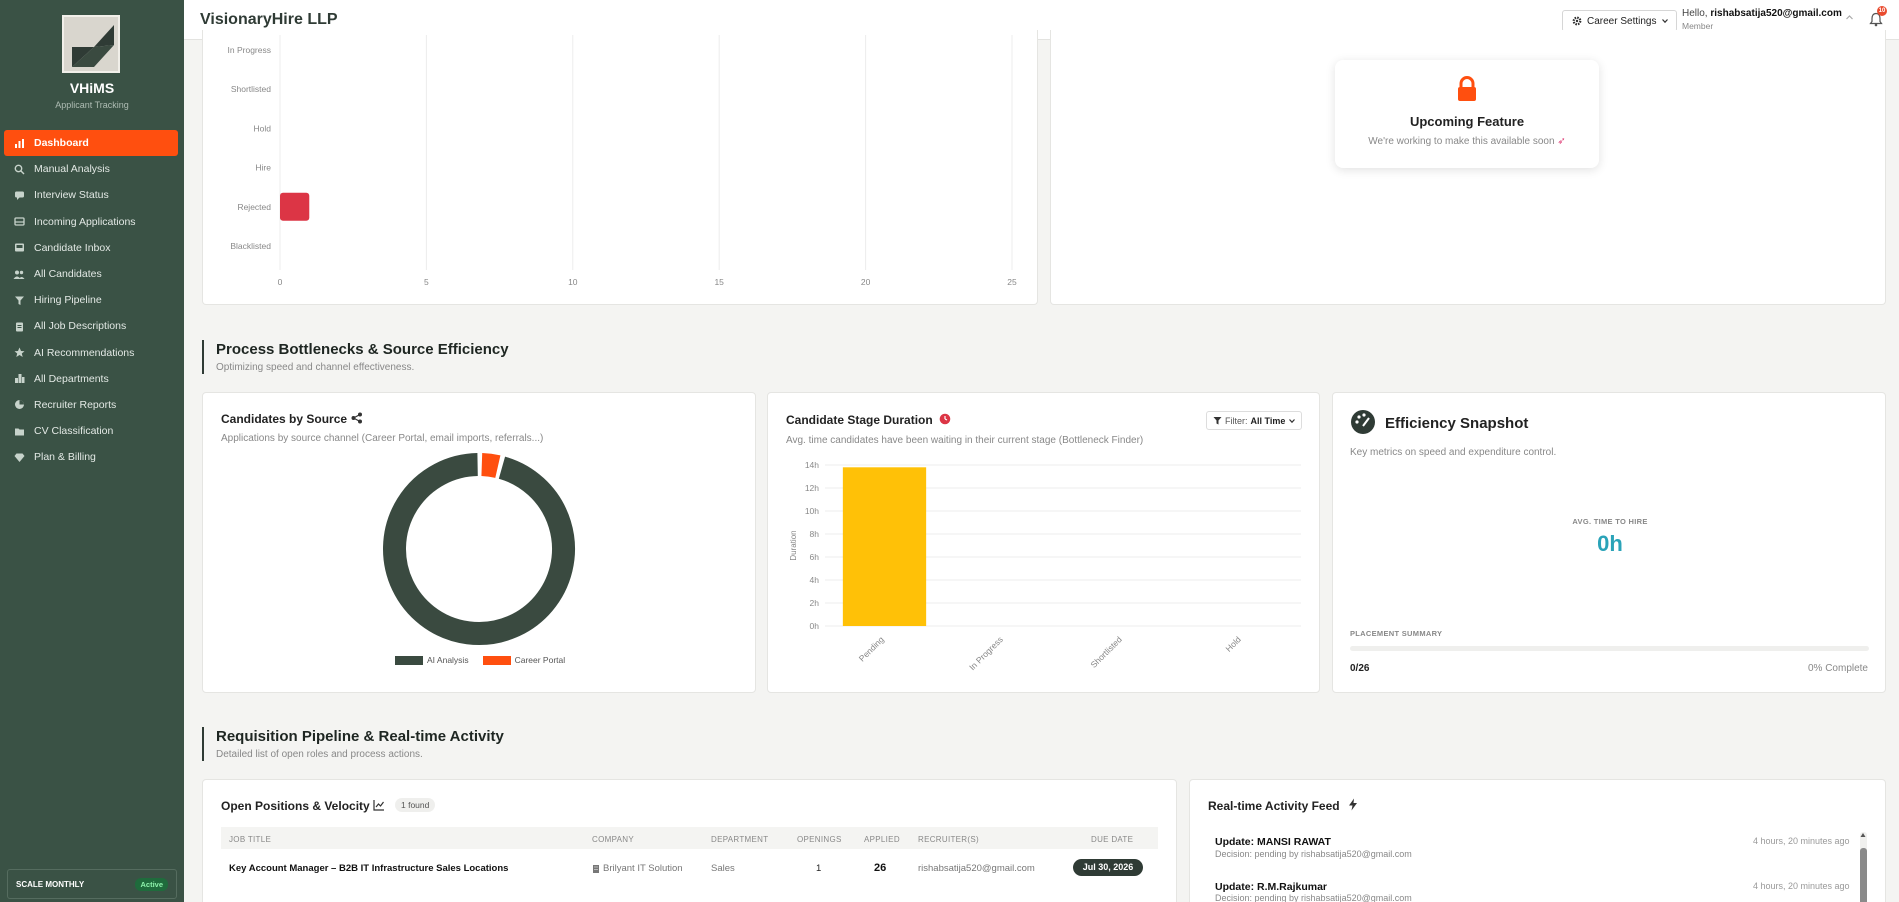 The width and height of the screenshot is (1899, 902). I want to click on feed-item-time: 4 hours, 20 minutes ago, so click(1801, 841).